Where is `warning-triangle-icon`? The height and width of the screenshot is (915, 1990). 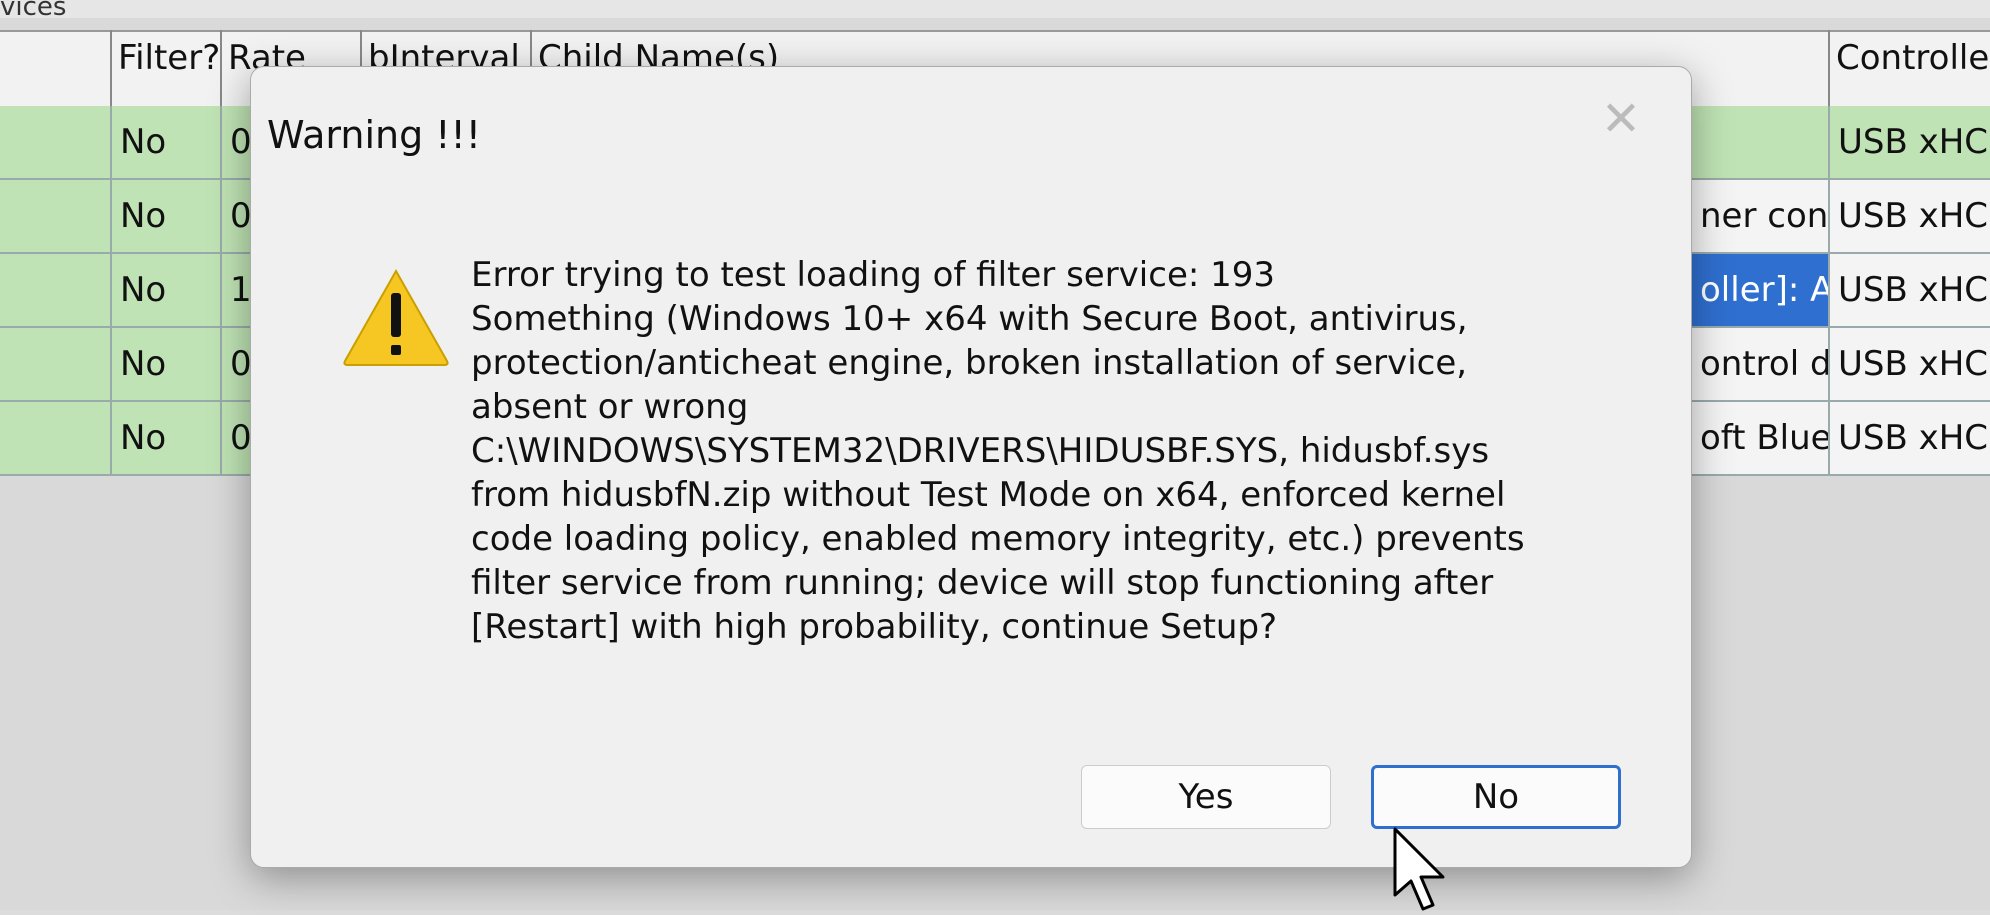
warning-triangle-icon is located at coordinates (396, 317).